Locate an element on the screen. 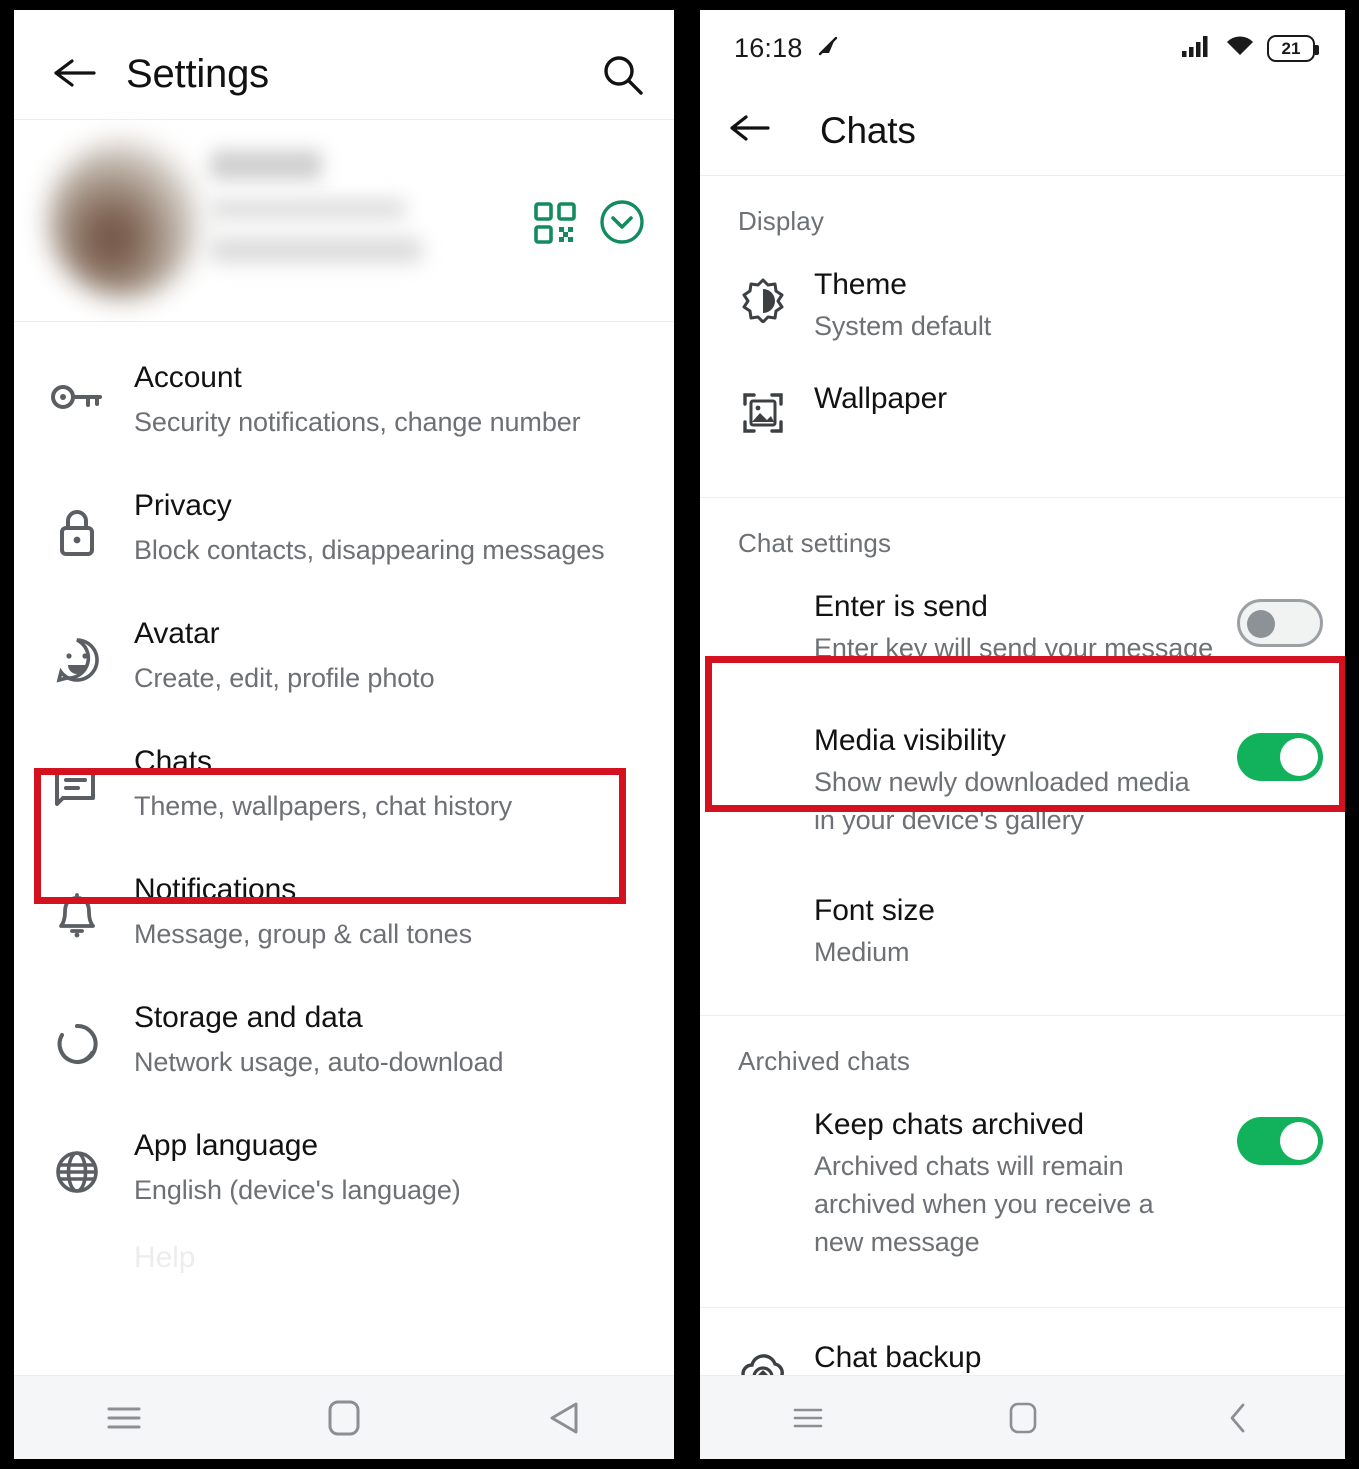 The image size is (1359, 1469). theme-icon is located at coordinates (763, 294).